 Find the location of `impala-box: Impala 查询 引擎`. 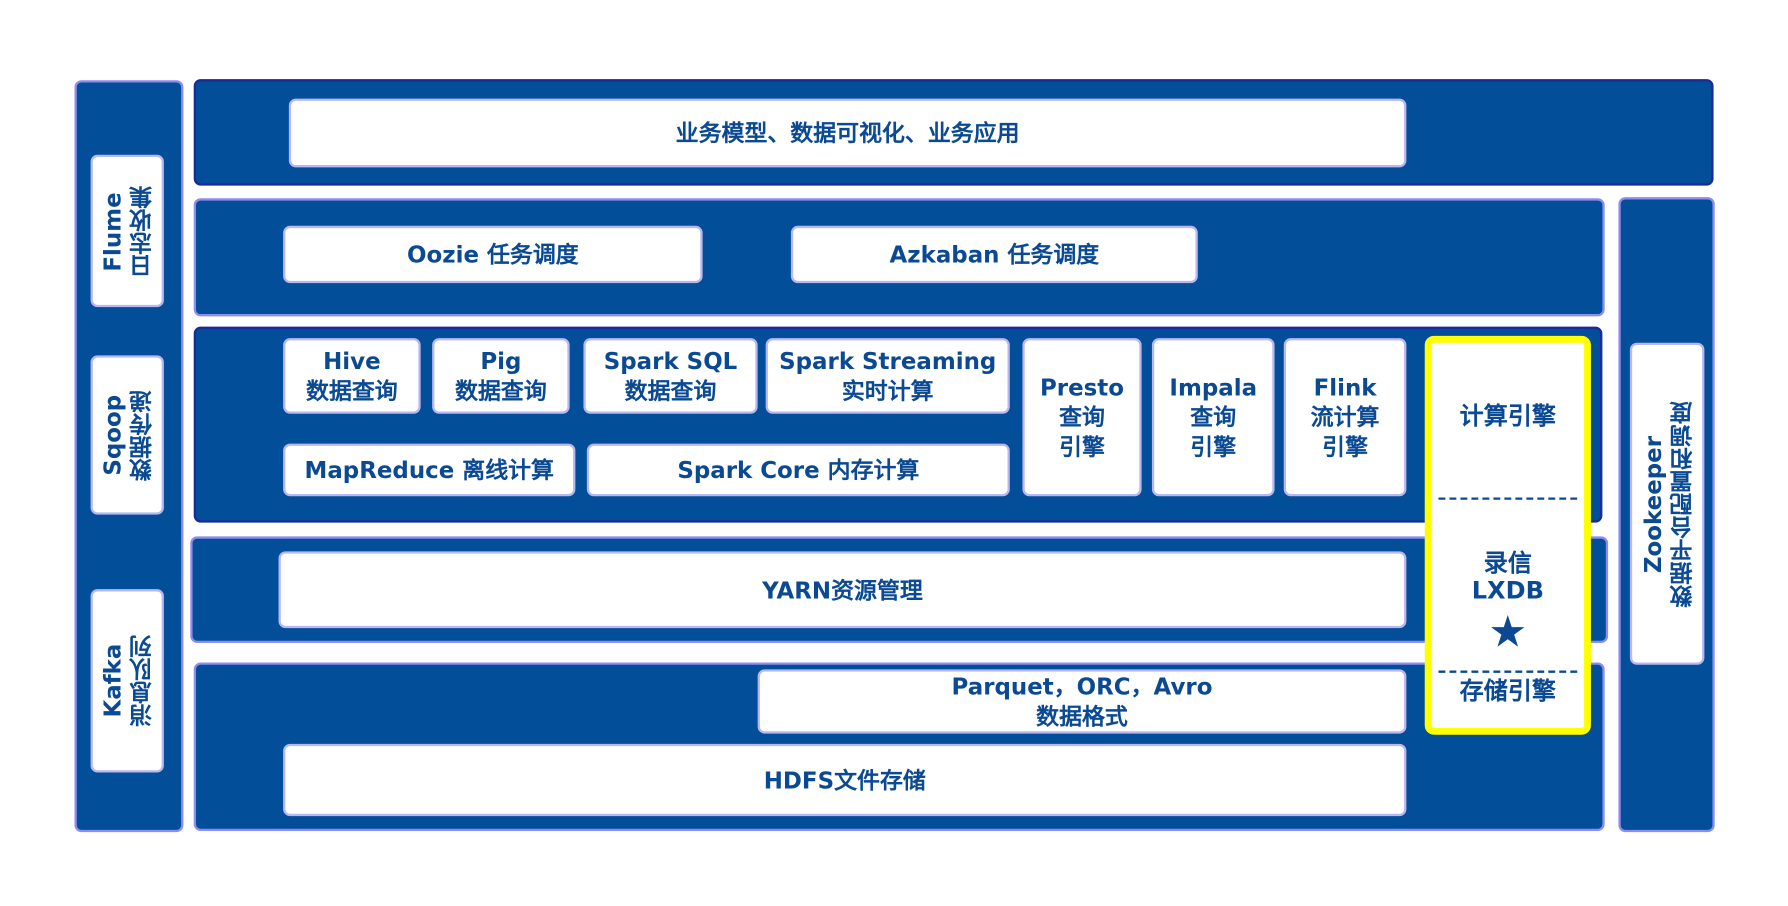

impala-box: Impala 查询 引擎 is located at coordinates (1213, 417).